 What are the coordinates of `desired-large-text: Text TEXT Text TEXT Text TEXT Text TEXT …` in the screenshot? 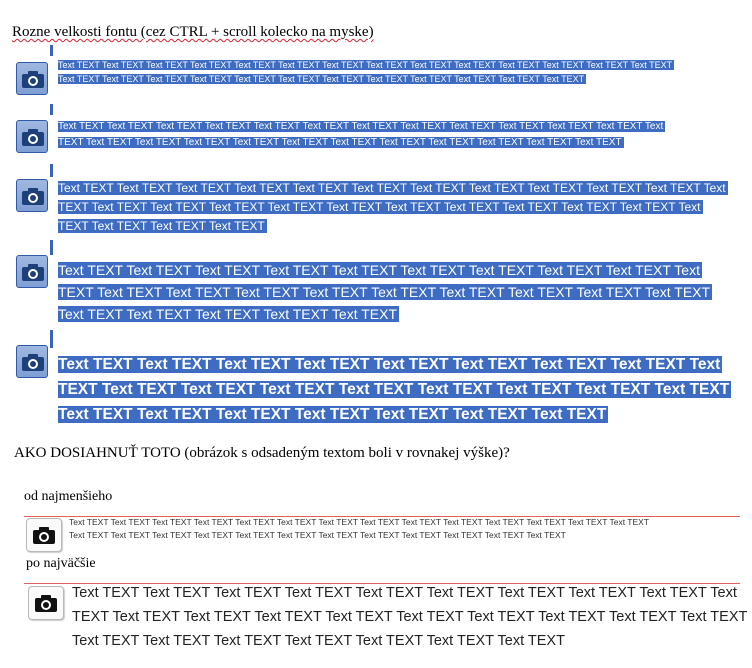 It's located at (409, 617).